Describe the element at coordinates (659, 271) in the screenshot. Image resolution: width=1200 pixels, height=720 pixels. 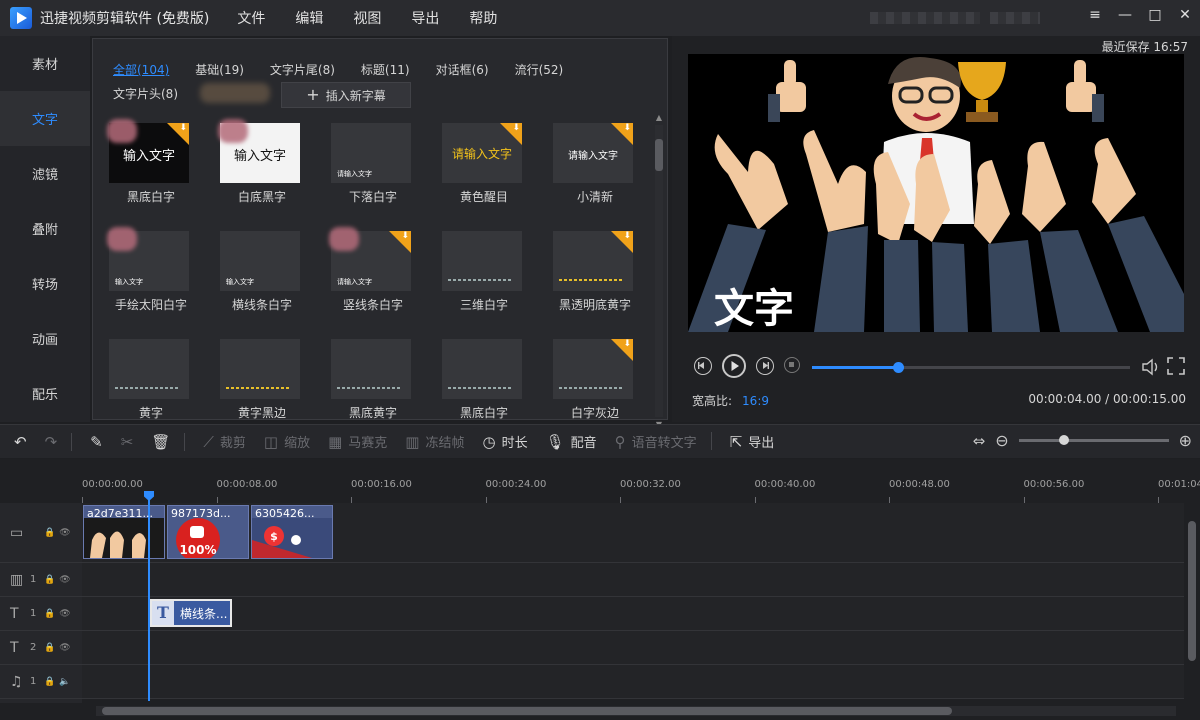
I see `library-scrollbar: ▲ ▼` at that location.